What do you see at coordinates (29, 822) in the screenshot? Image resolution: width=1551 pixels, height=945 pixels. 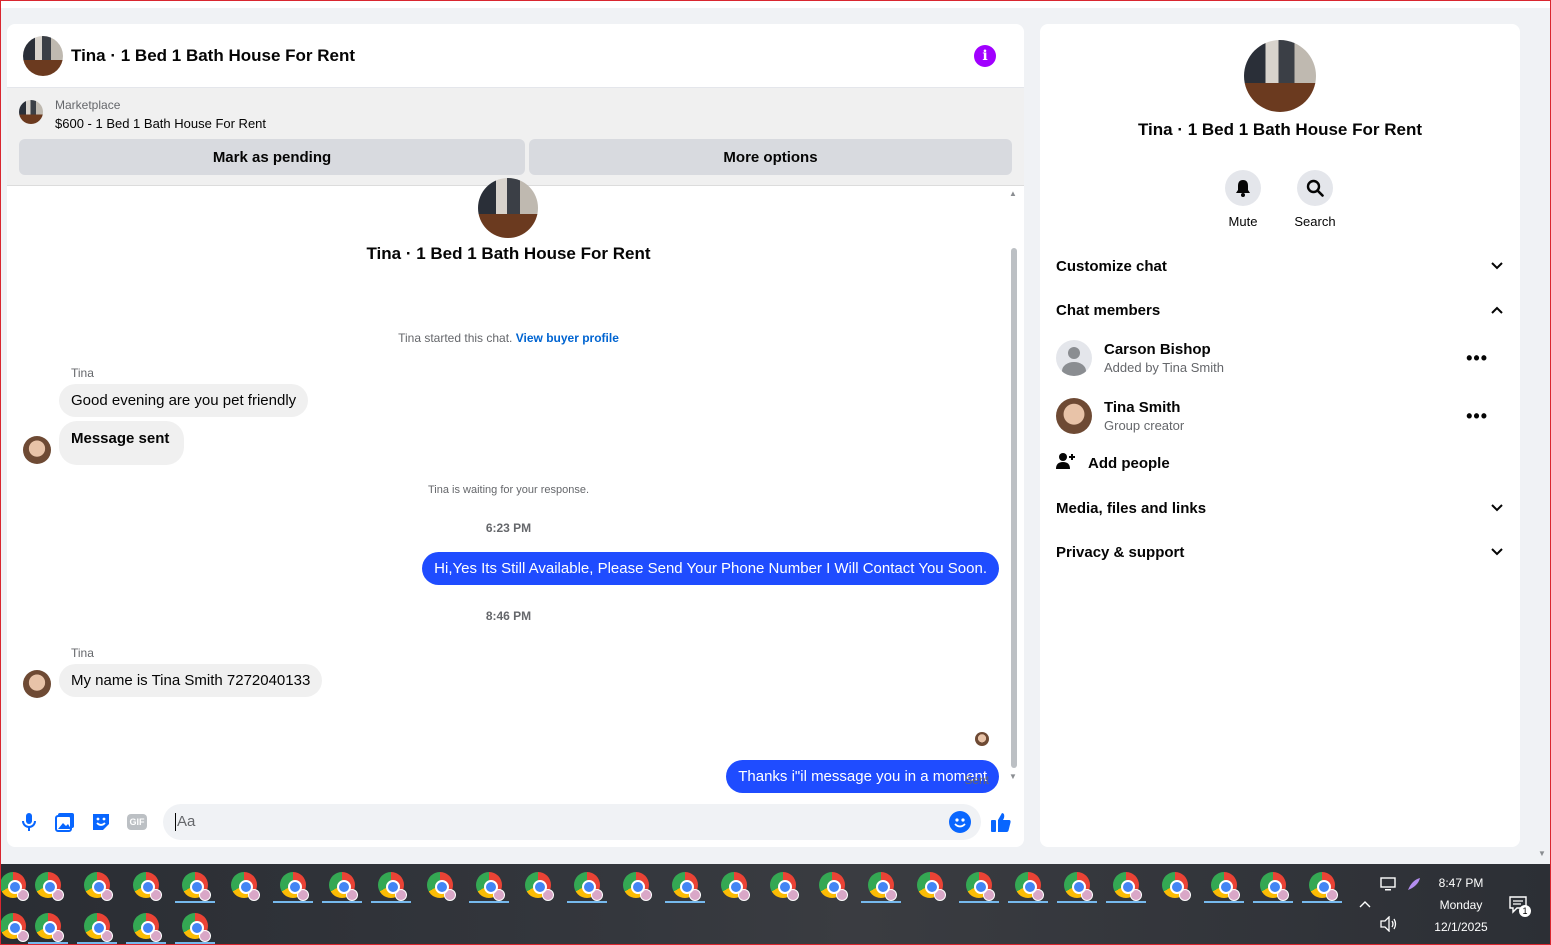 I see `microphone-icon` at bounding box center [29, 822].